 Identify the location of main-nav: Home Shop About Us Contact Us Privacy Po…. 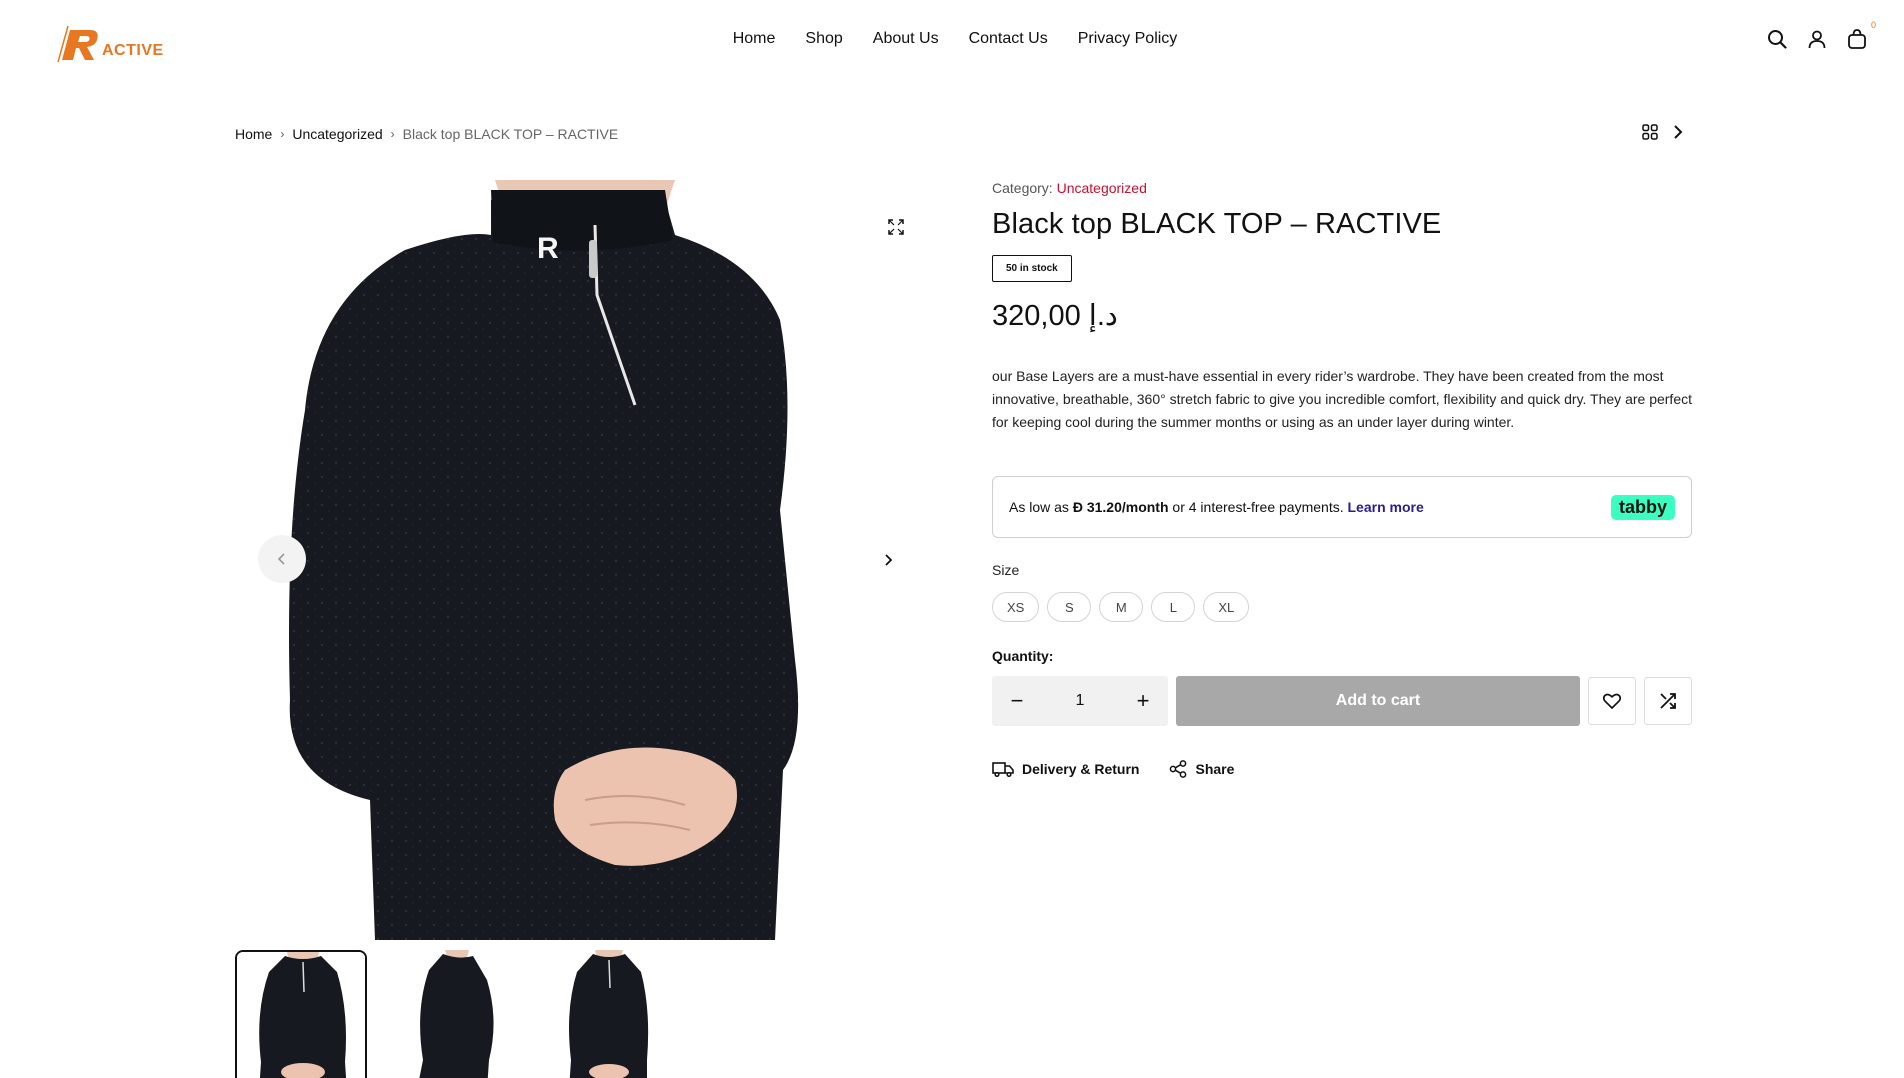
(952, 39).